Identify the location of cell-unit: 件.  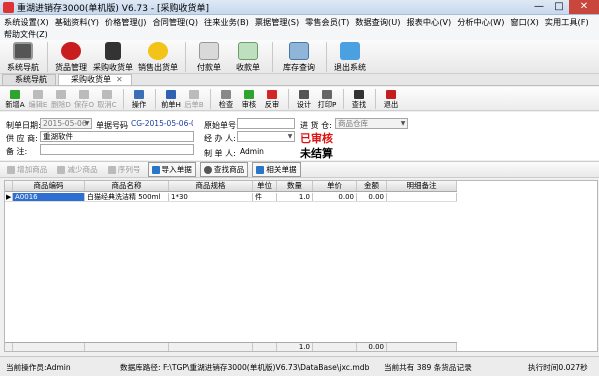
(265, 197).